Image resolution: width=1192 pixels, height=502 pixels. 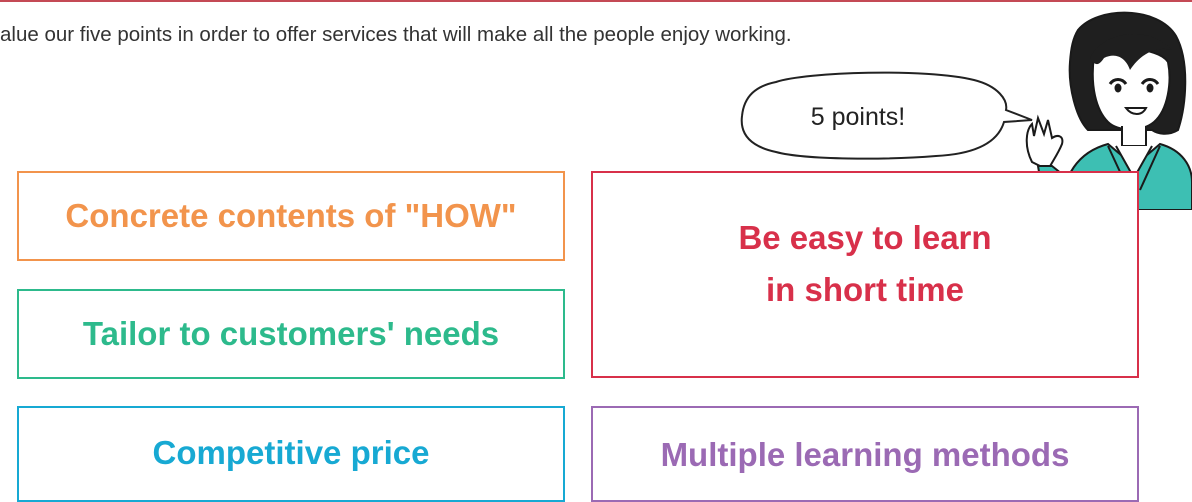 I want to click on point-easy-to-learn-line1: Be easy to learn, so click(x=865, y=237).